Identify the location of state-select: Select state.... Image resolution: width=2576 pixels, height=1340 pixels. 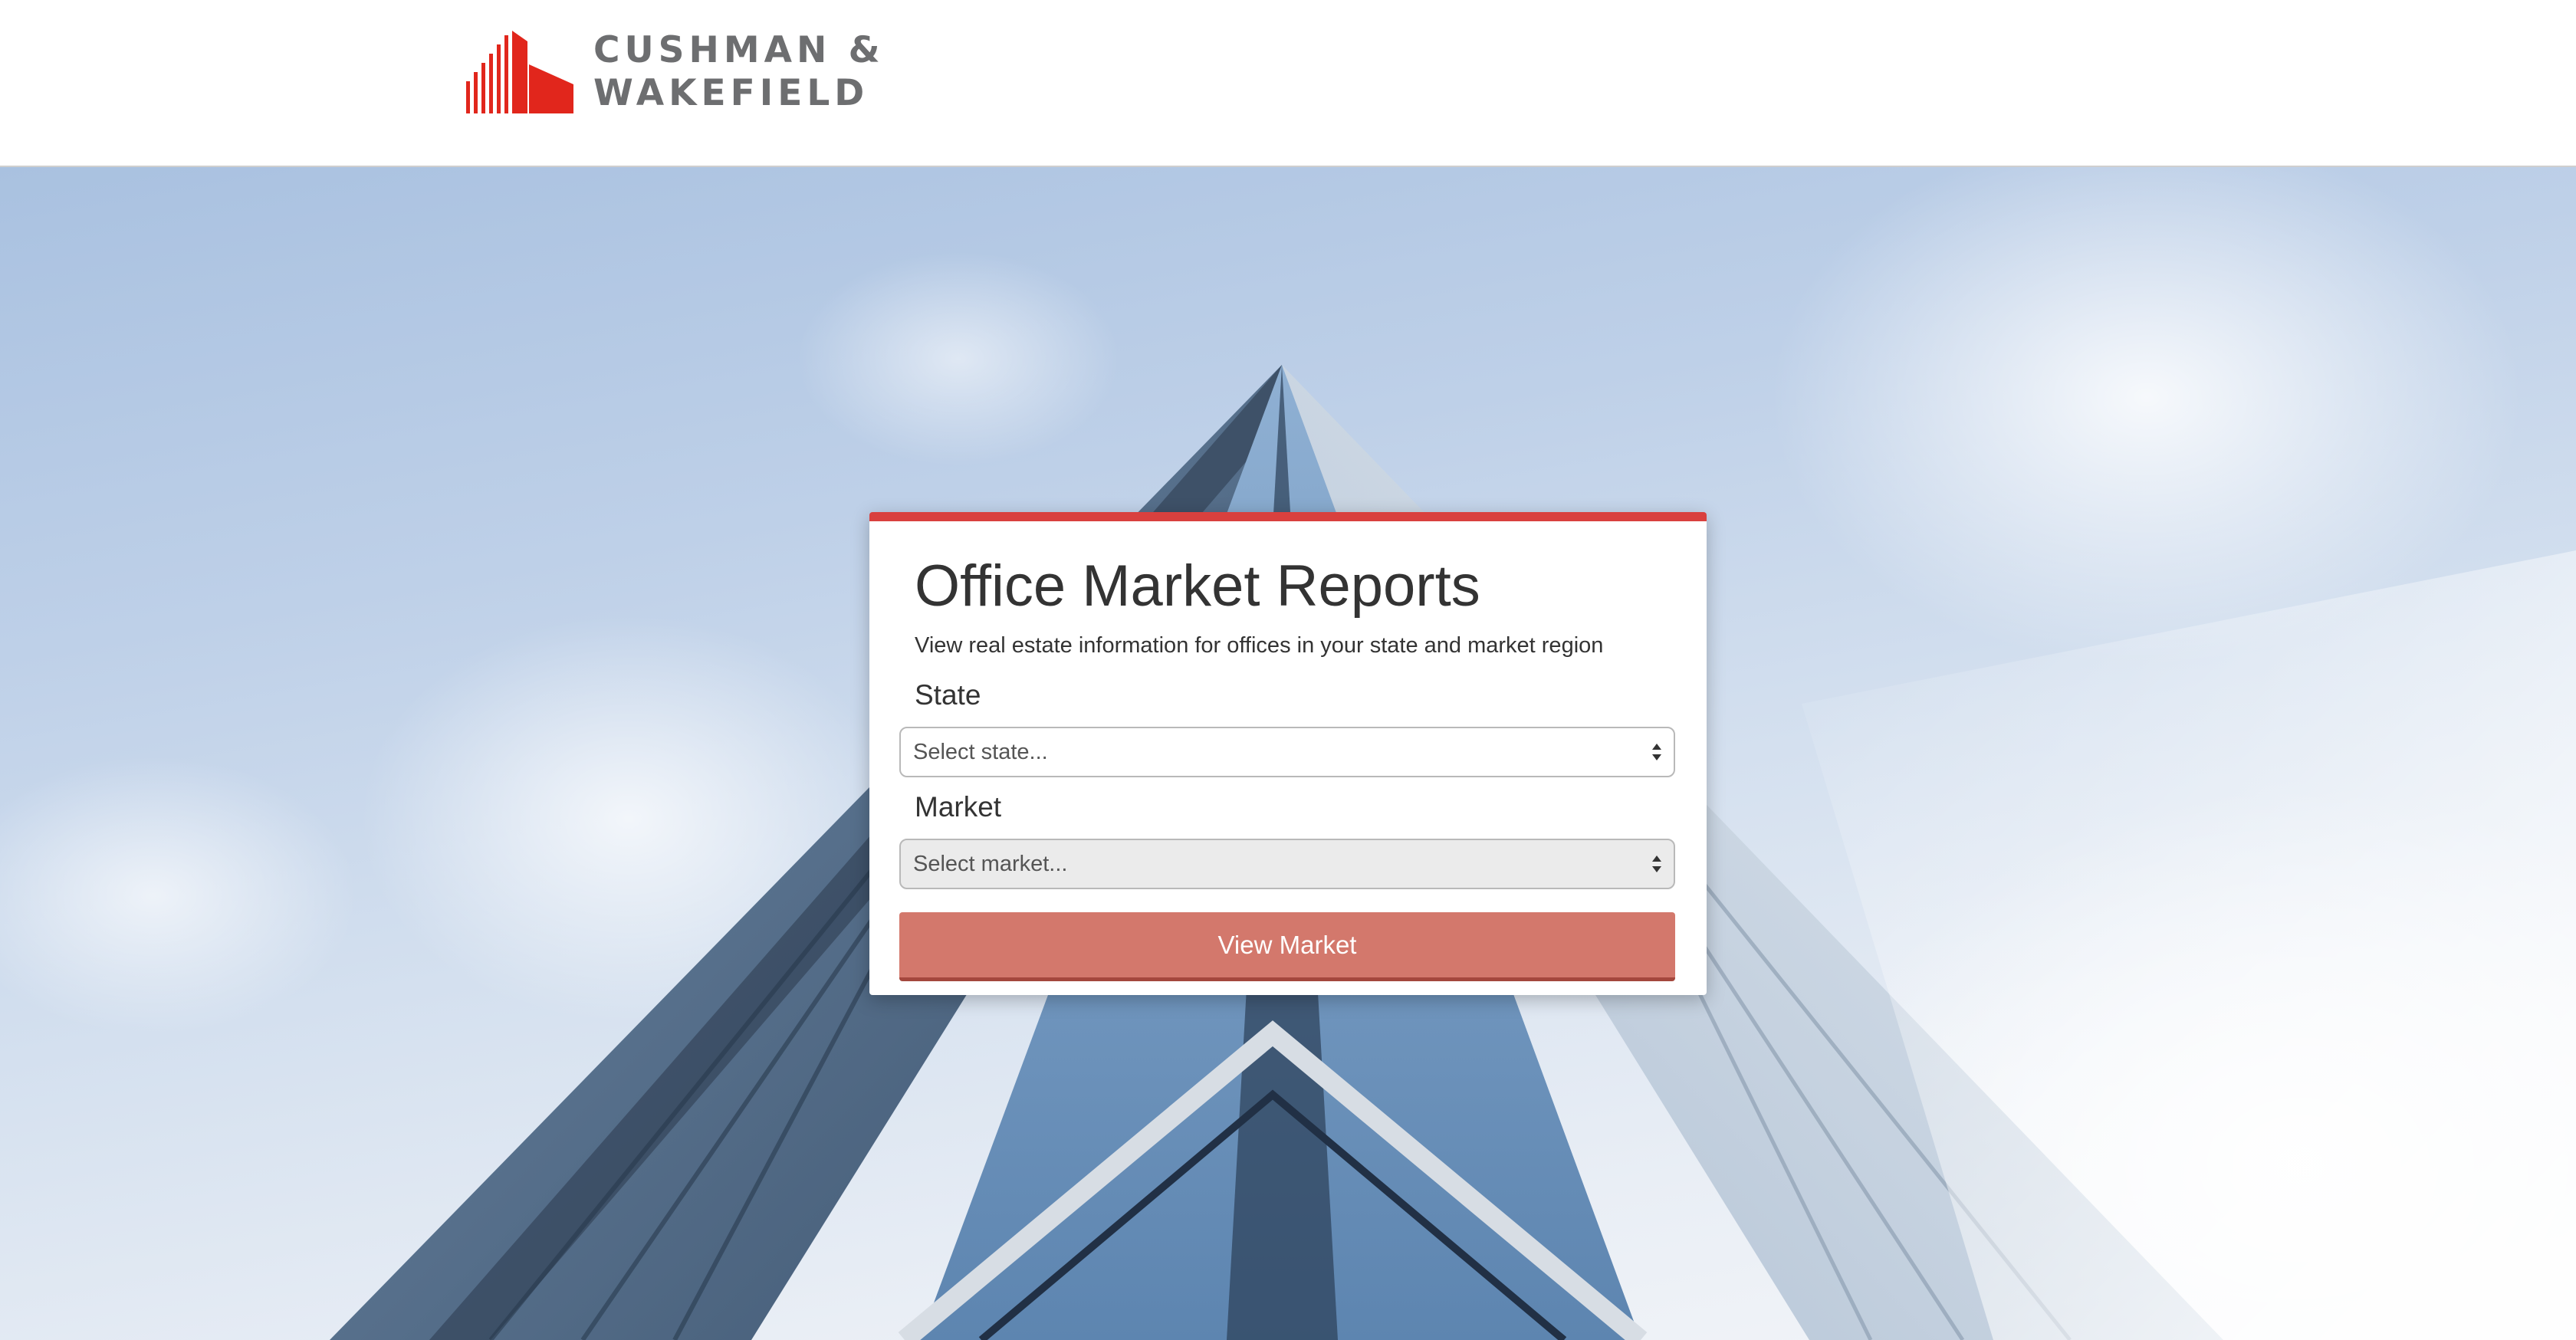
(1287, 752).